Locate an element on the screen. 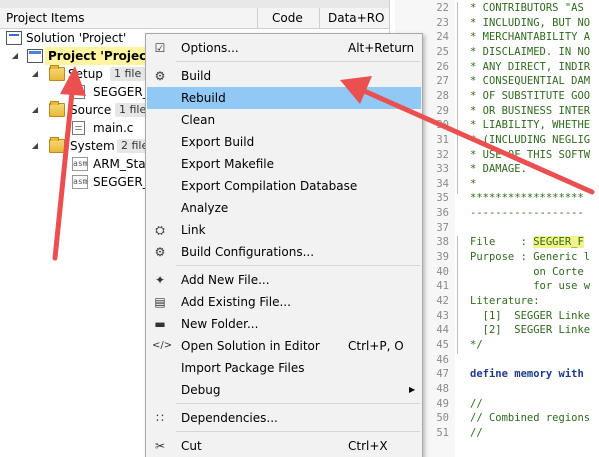  code-line: // Combined regions is located at coordinates (530, 418).